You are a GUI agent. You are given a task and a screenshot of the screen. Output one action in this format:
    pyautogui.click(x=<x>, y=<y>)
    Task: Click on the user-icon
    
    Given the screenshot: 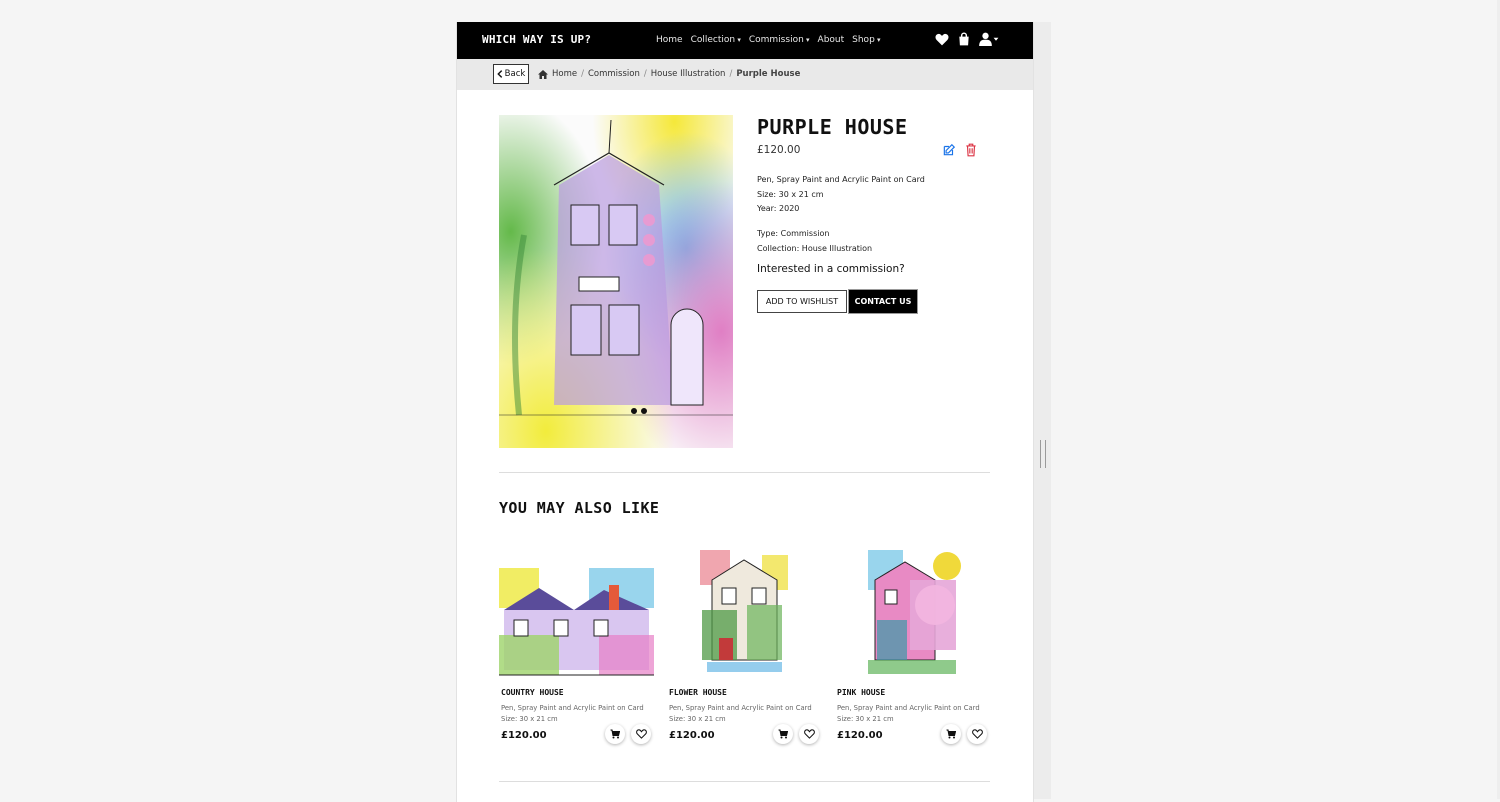 What is the action you would take?
    pyautogui.click(x=989, y=39)
    